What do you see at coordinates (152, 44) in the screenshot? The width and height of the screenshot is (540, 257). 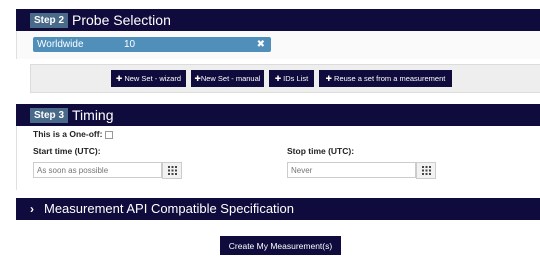 I see `probe-set-row: Worldwide 10 ✖` at bounding box center [152, 44].